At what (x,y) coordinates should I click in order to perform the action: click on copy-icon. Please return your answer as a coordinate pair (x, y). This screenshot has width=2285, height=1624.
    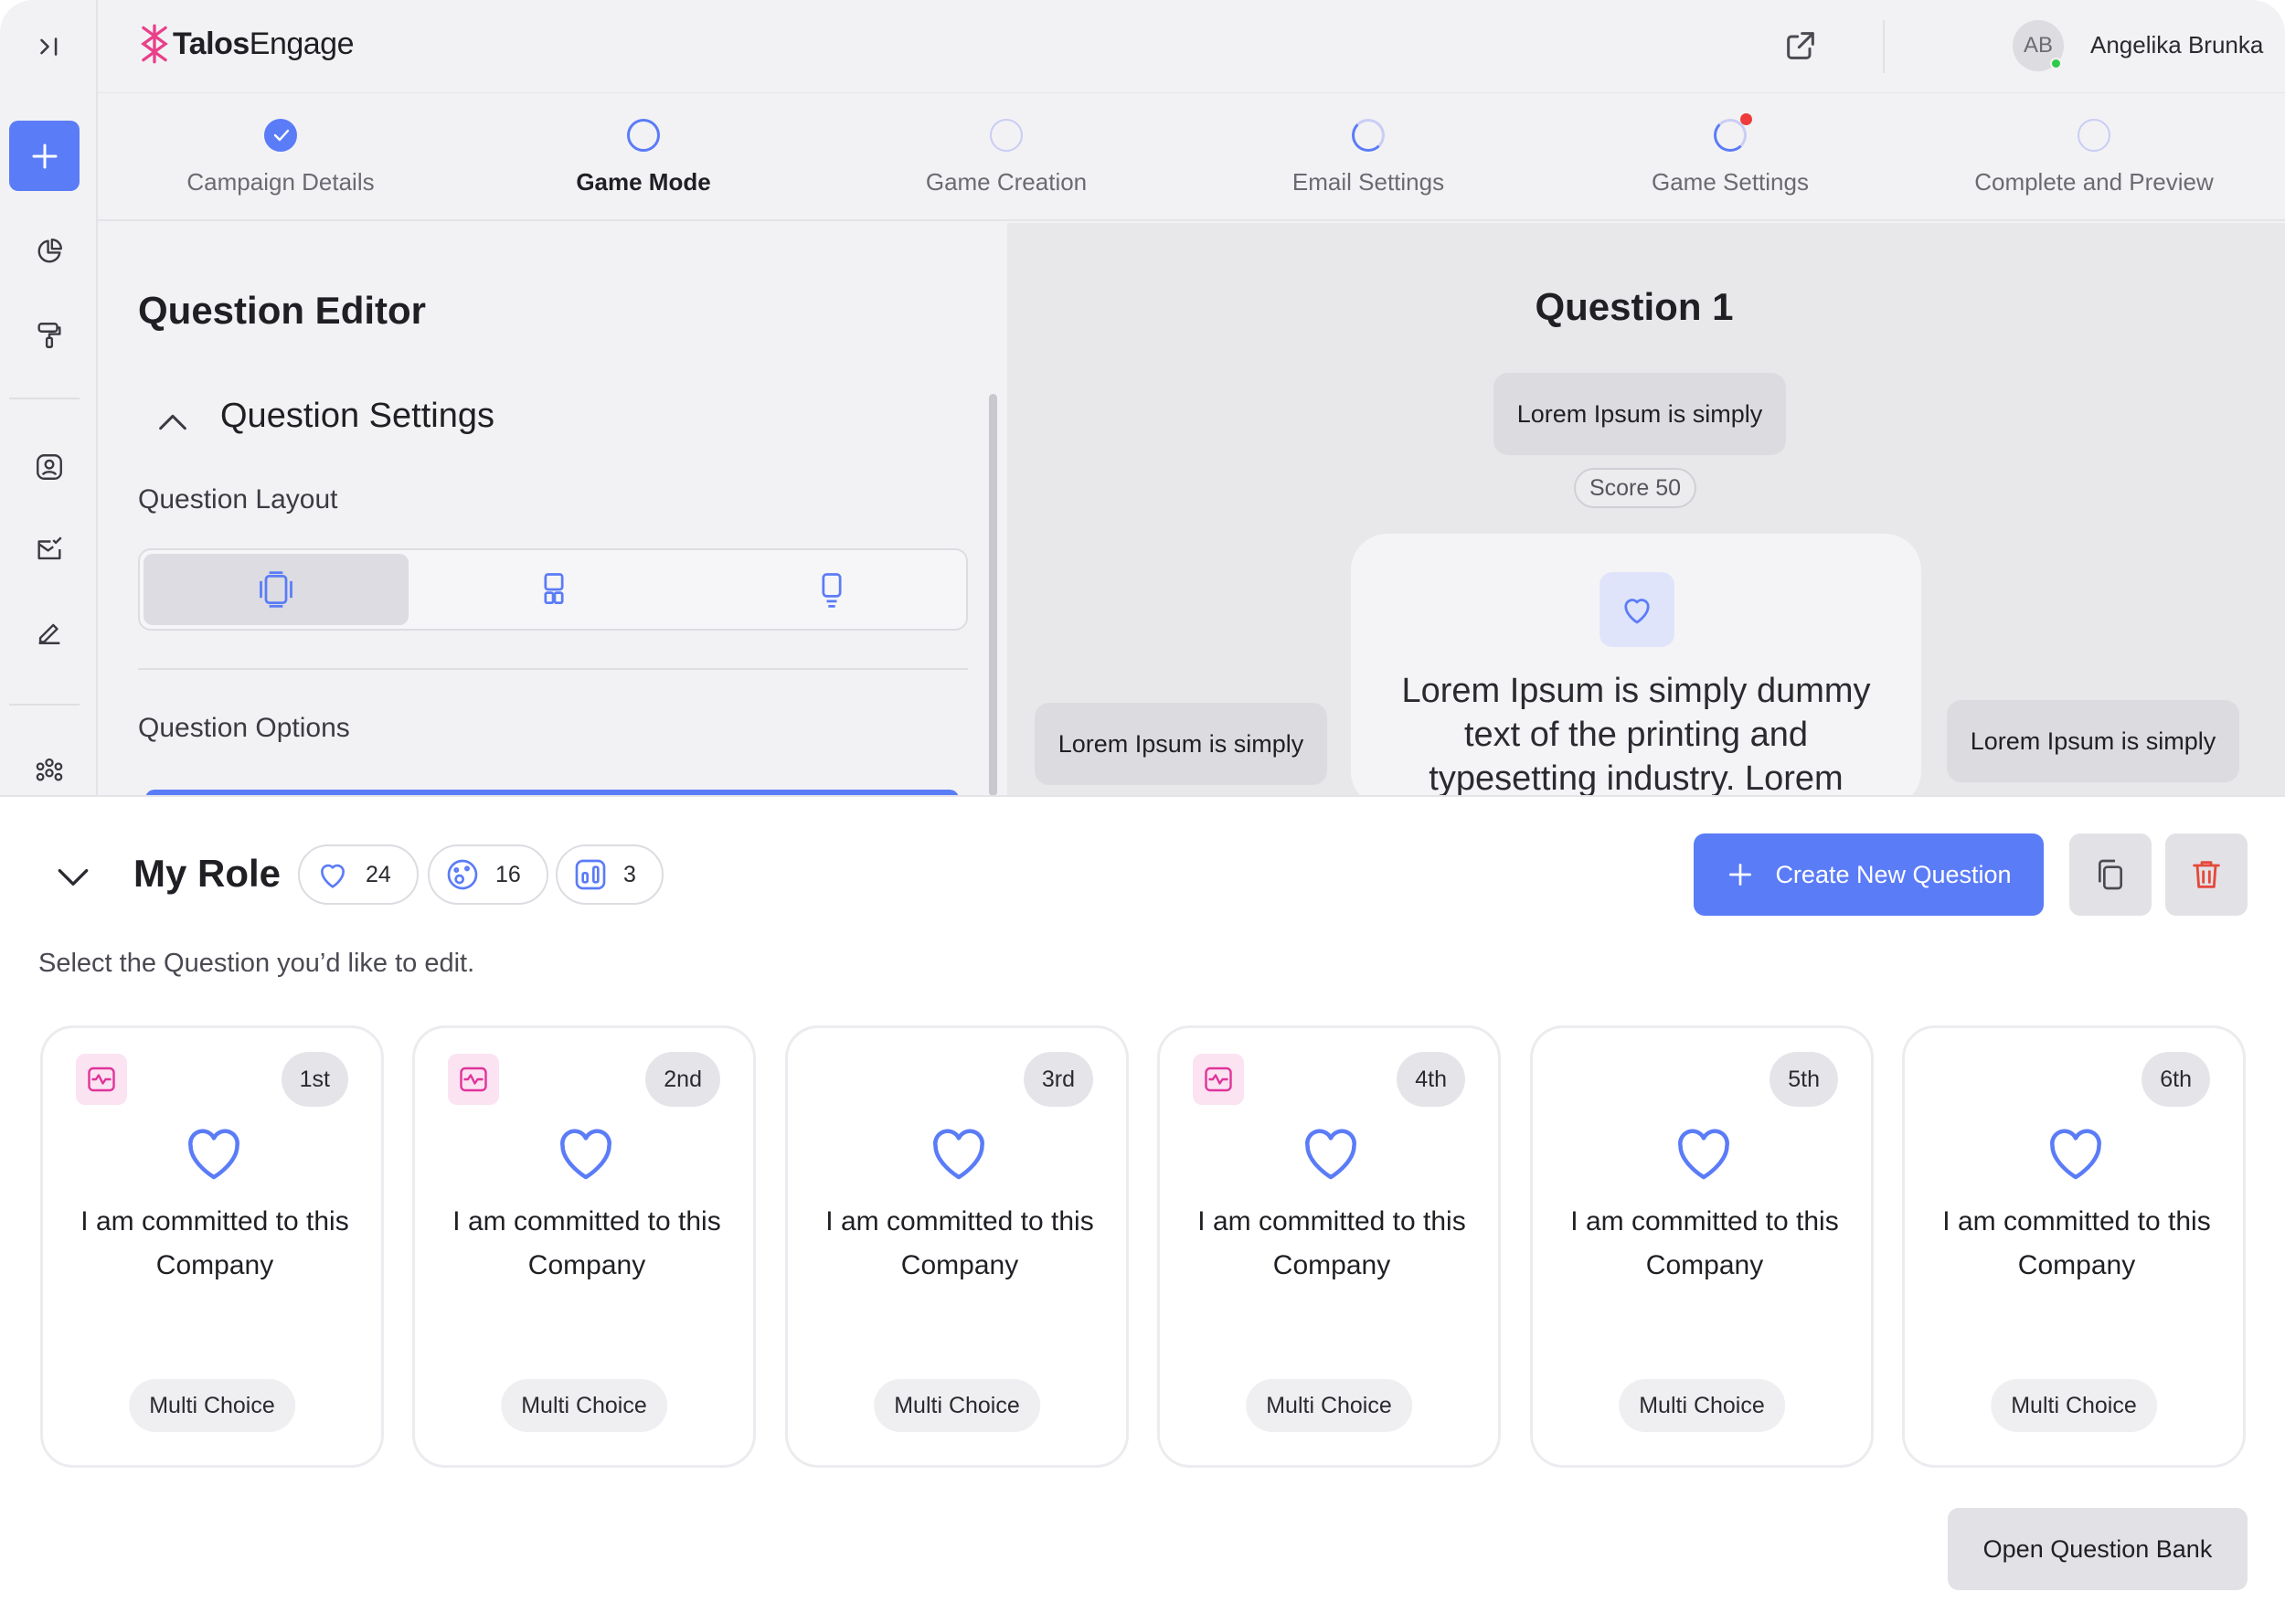
    Looking at the image, I should click on (2110, 874).